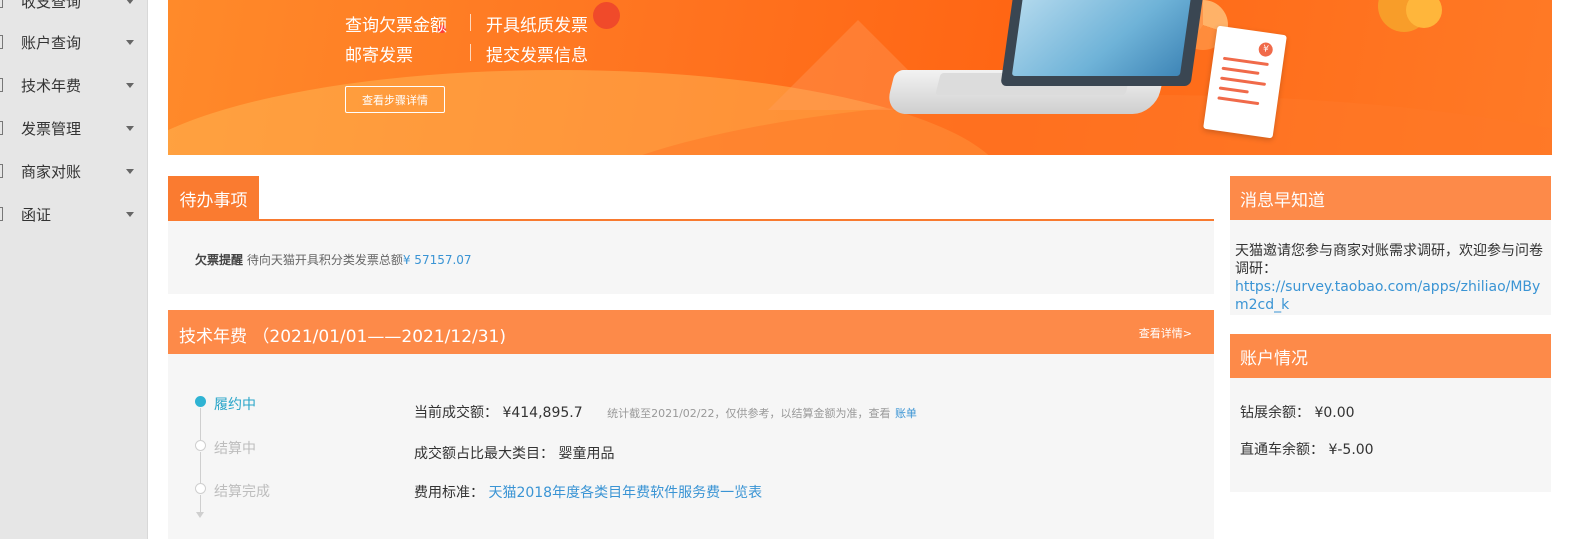 This screenshot has height=539, width=1596. I want to click on sidebar-item-account-query: 账户查询, so click(74, 42).